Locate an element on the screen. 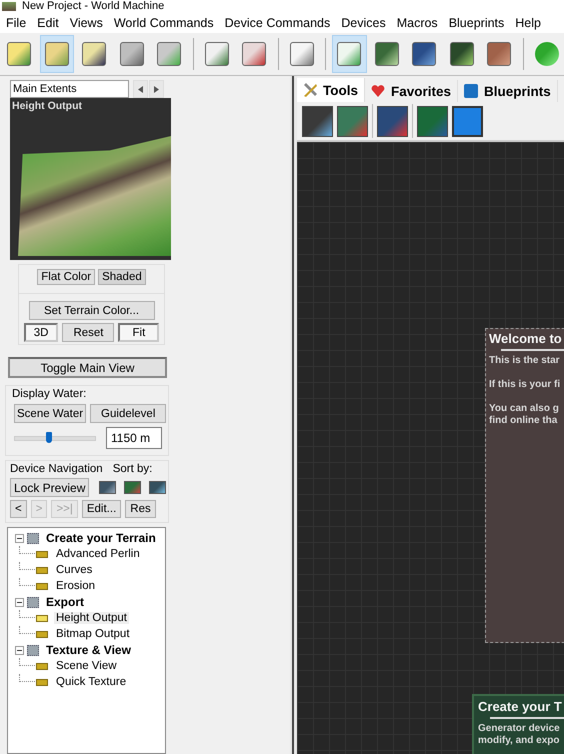 This screenshot has height=754, width=564. tools-icon is located at coordinates (310, 90).